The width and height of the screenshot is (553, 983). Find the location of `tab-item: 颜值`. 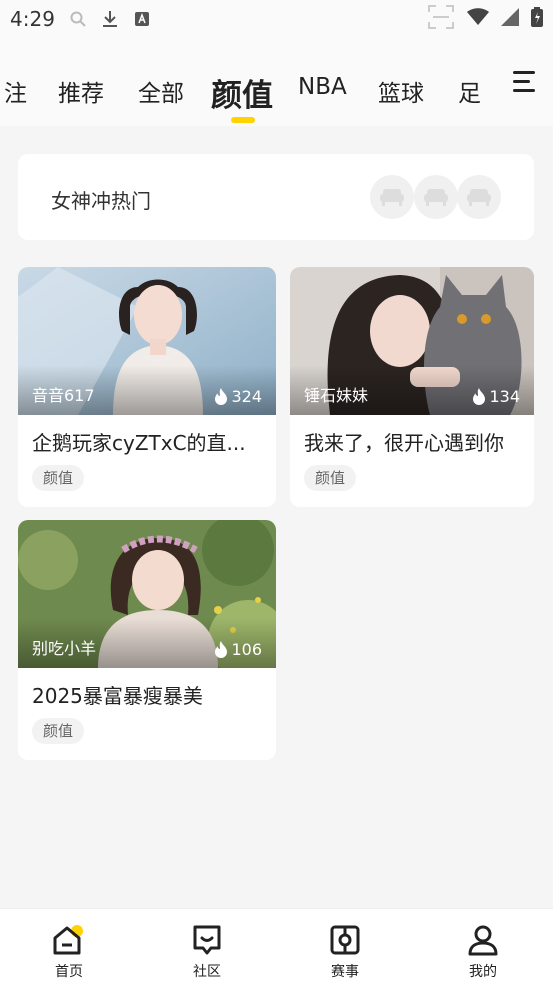

tab-item: 颜值 is located at coordinates (242, 92).